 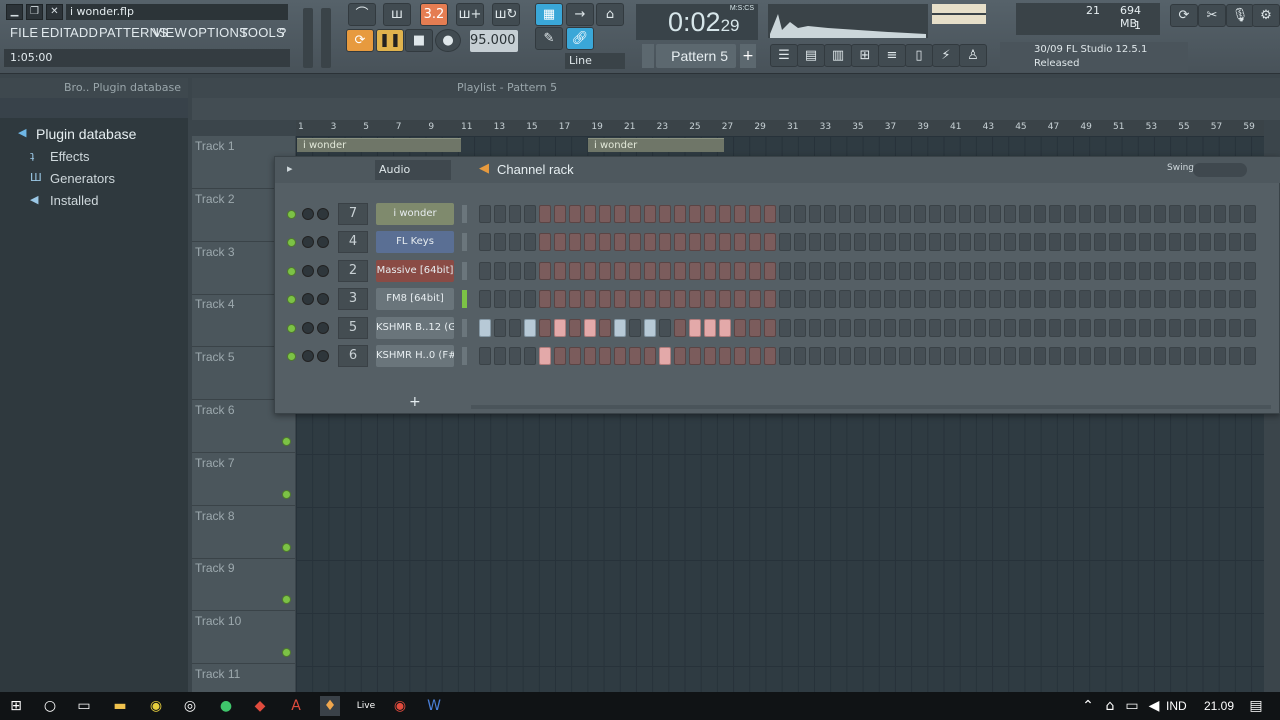 I want to click on snap-select: Line, so click(x=595, y=61).